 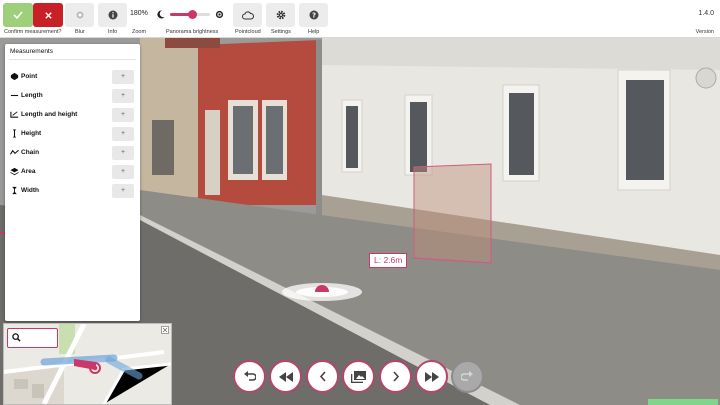 What do you see at coordinates (123, 96) in the screenshot?
I see `add-length-button: +` at bounding box center [123, 96].